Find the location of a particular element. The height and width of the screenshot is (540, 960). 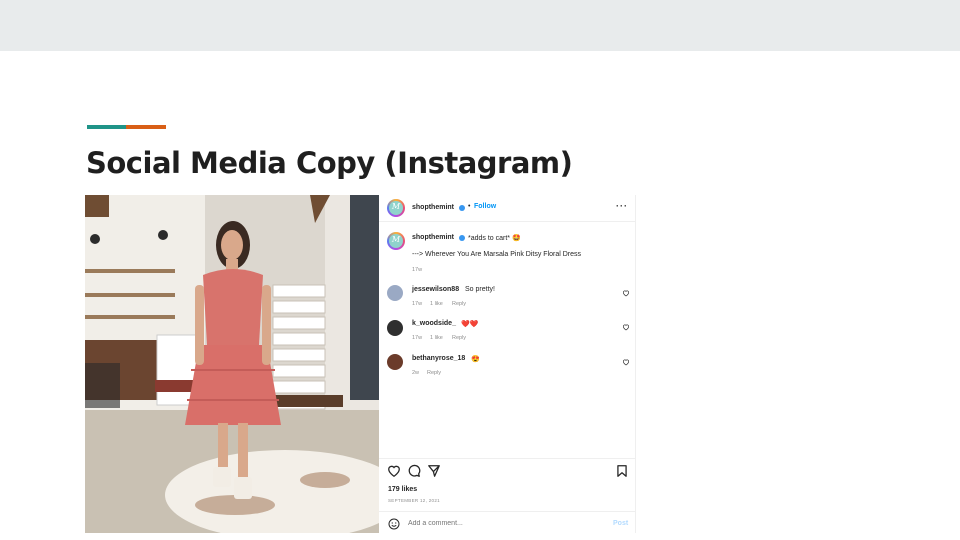

comment-bubble-icon is located at coordinates (414, 471).